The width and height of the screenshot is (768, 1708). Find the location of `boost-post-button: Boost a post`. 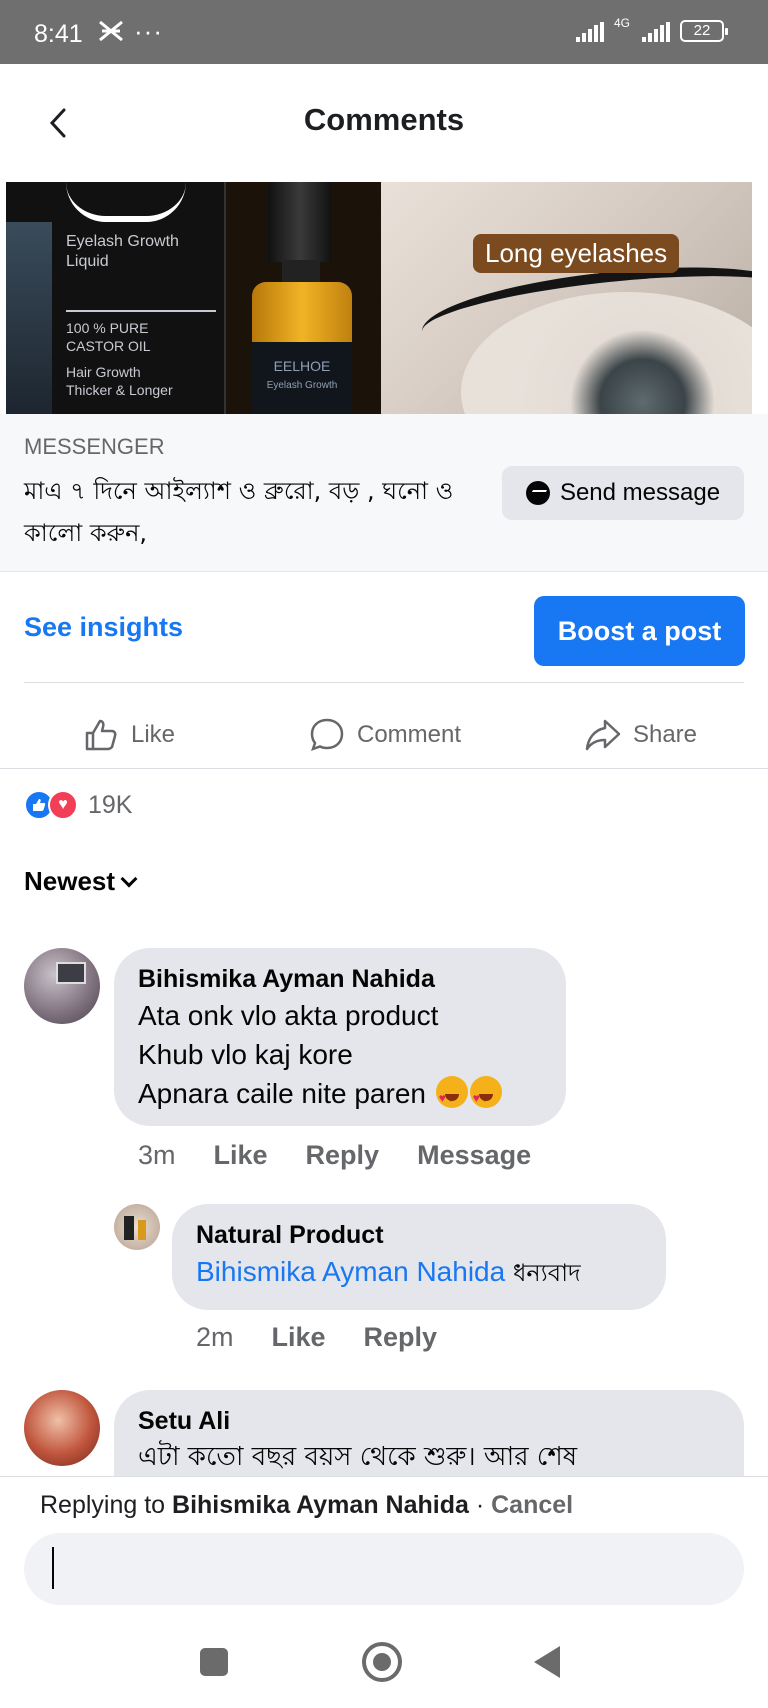

boost-post-button: Boost a post is located at coordinates (639, 631).